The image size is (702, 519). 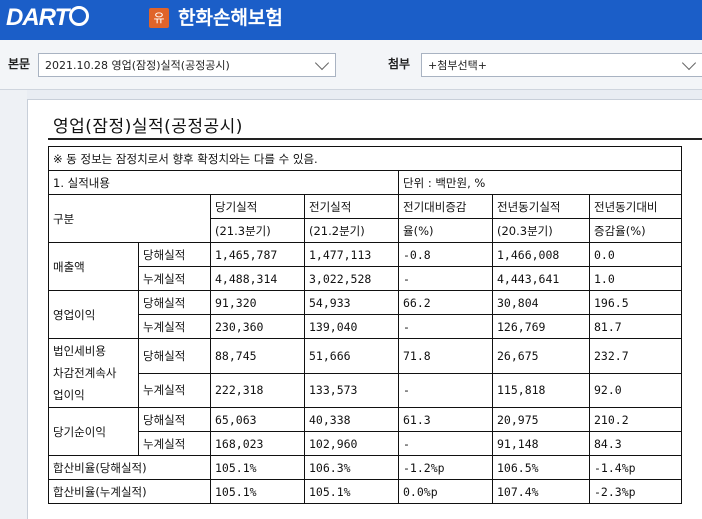 I want to click on header-previous-period: (21.2분기), so click(x=351, y=230).